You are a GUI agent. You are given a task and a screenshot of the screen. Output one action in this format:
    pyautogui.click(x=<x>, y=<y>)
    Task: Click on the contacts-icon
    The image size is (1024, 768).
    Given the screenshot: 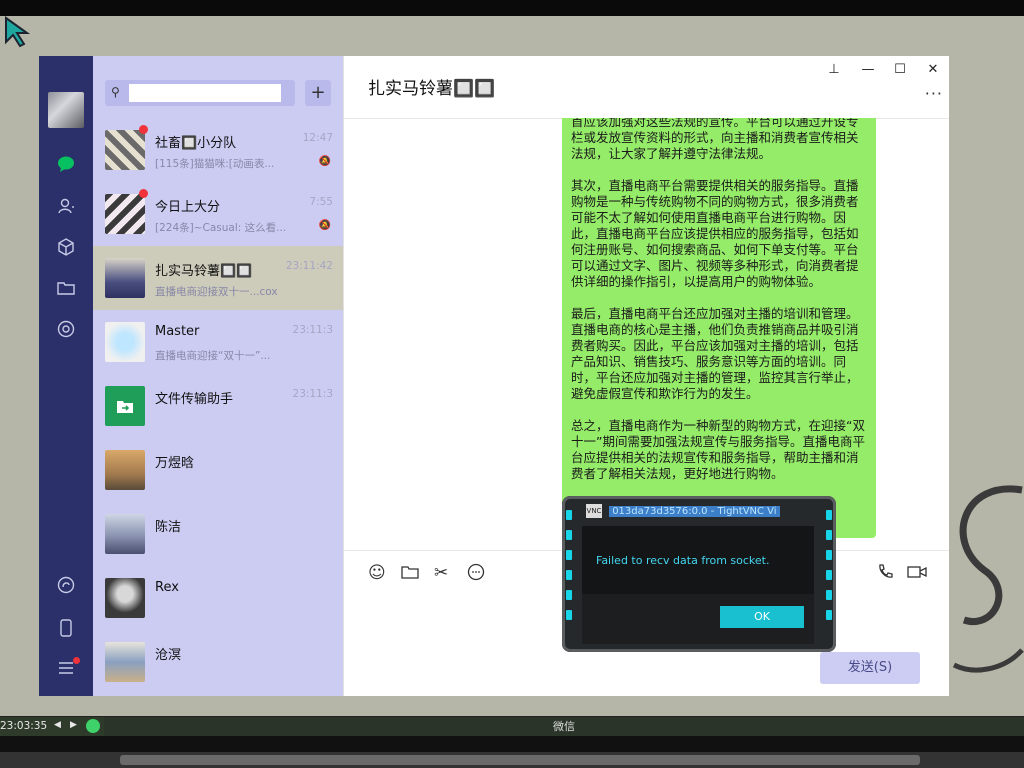 What is the action you would take?
    pyautogui.click(x=66, y=206)
    